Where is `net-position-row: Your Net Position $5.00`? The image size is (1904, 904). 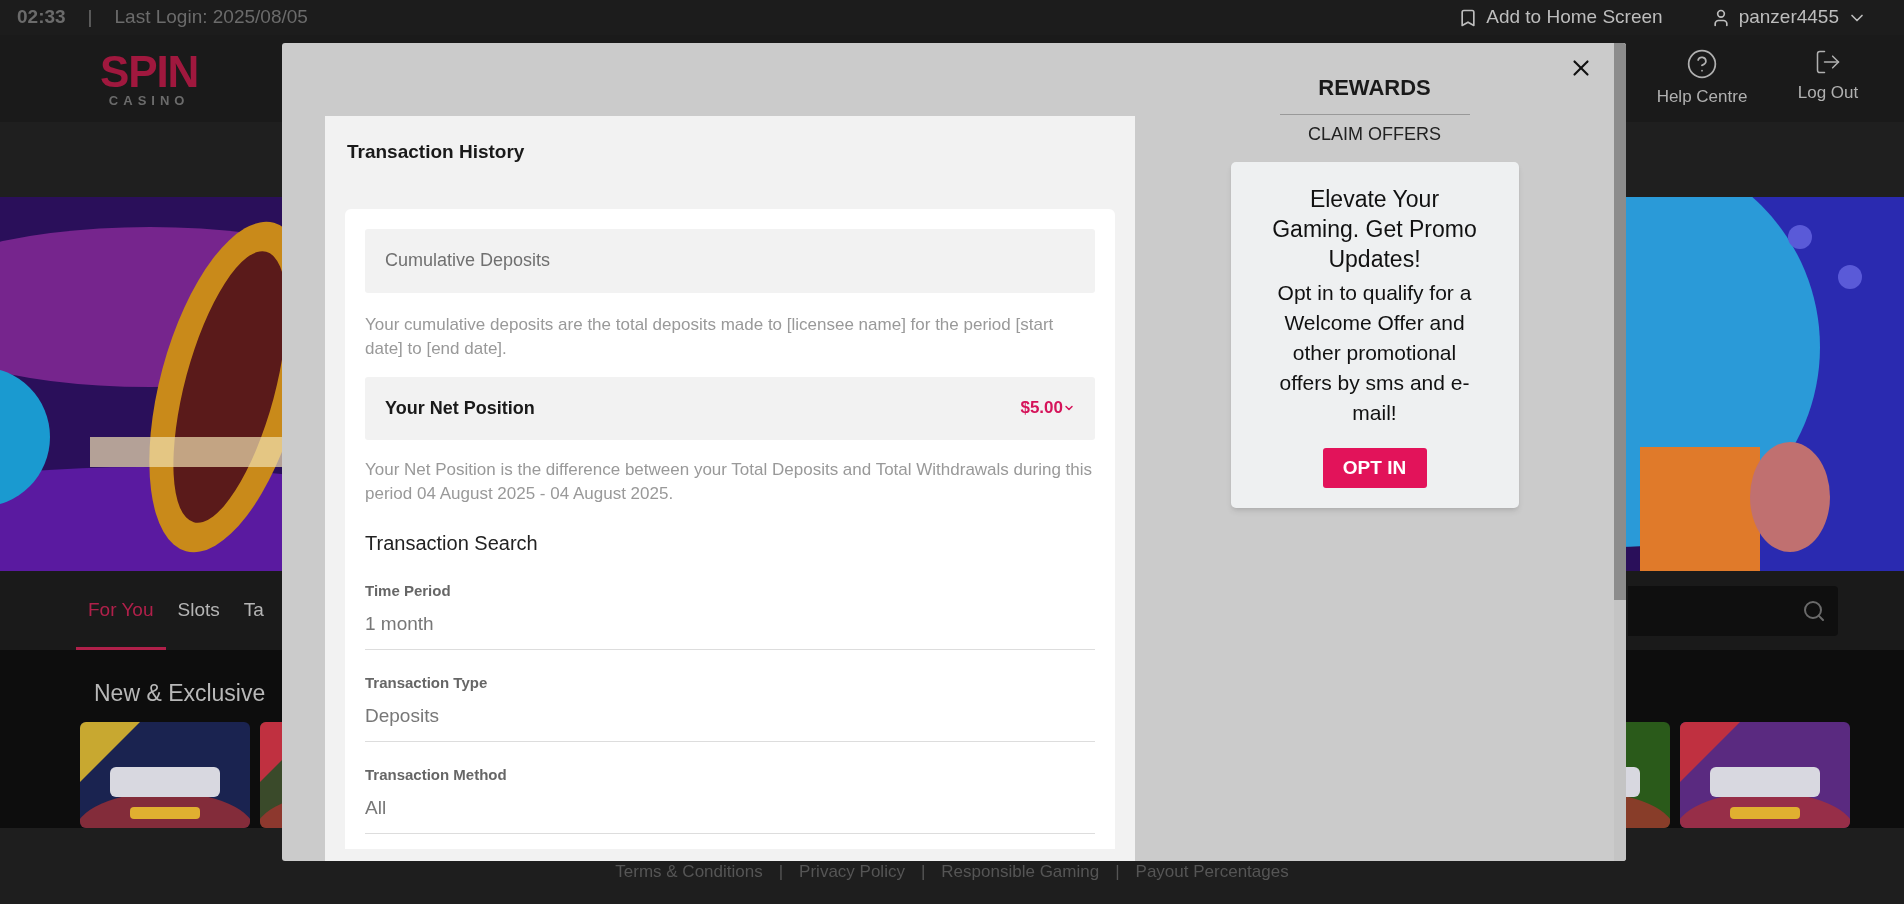
net-position-row: Your Net Position $5.00 is located at coordinates (730, 408).